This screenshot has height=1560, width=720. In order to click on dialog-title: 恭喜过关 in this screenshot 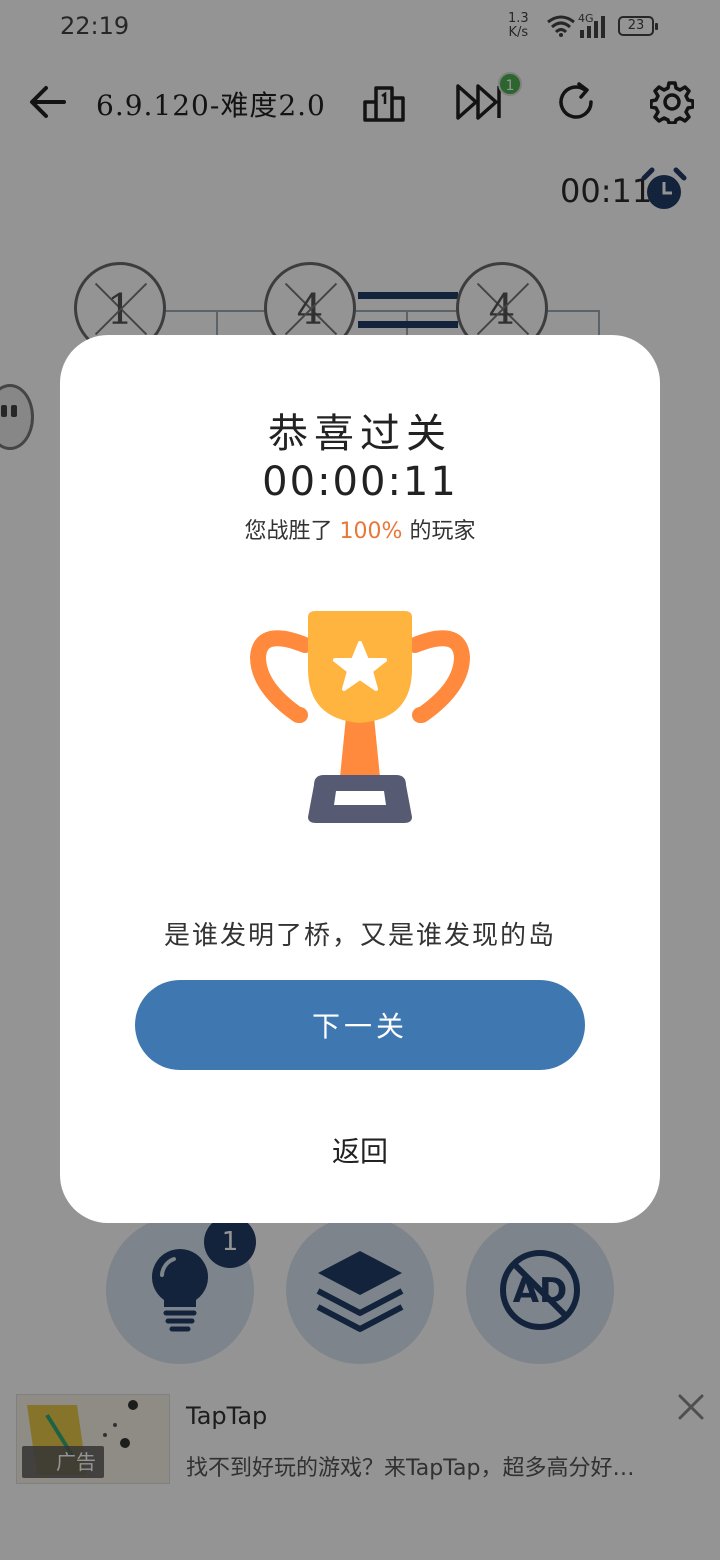, I will do `click(360, 434)`.